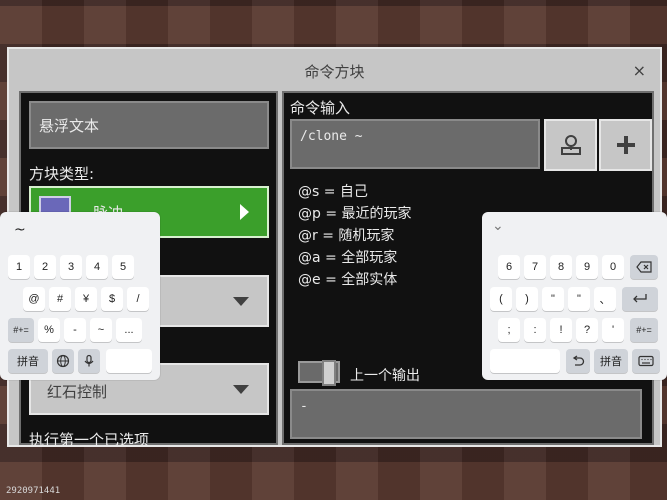 The image size is (667, 500). Describe the element at coordinates (71, 267) in the screenshot. I see `key-3: 3` at that location.